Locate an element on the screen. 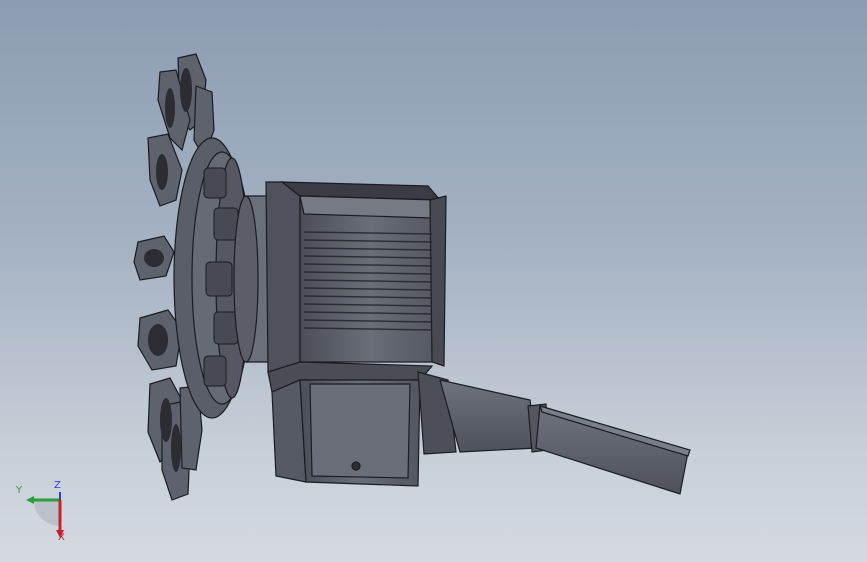 The height and width of the screenshot is (562, 867). gearbox-block is located at coordinates (350, 424).